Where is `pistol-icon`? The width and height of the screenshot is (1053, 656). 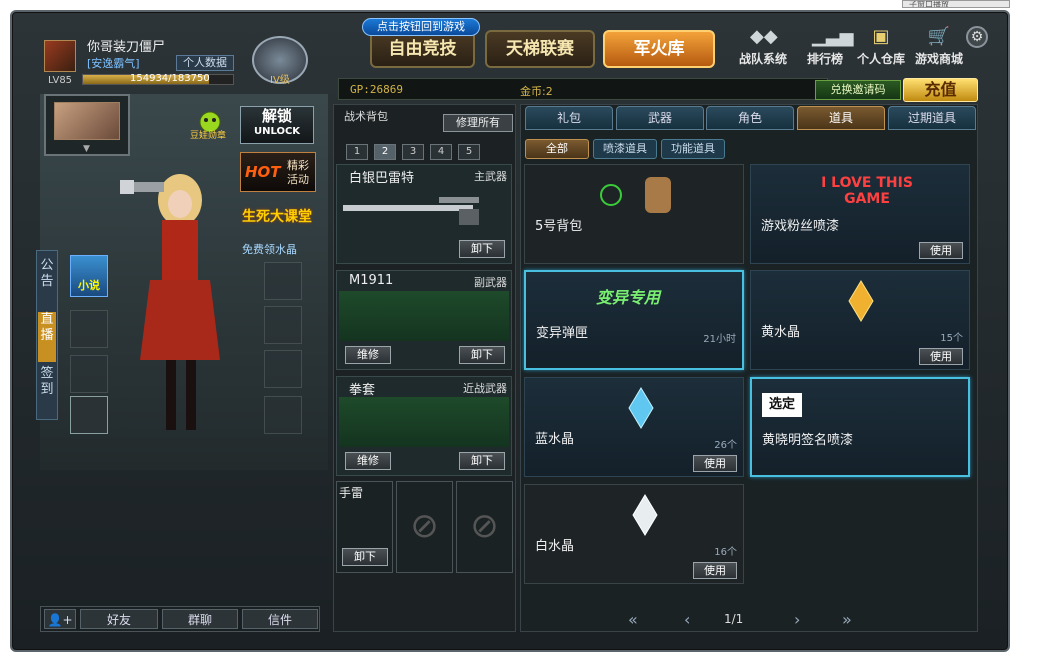
pistol-icon is located at coordinates (424, 316).